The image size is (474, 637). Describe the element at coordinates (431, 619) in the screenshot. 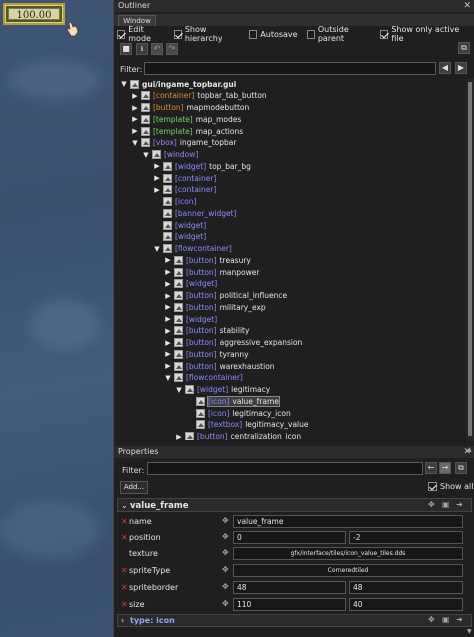

I see `type-move-icon: ✥` at that location.